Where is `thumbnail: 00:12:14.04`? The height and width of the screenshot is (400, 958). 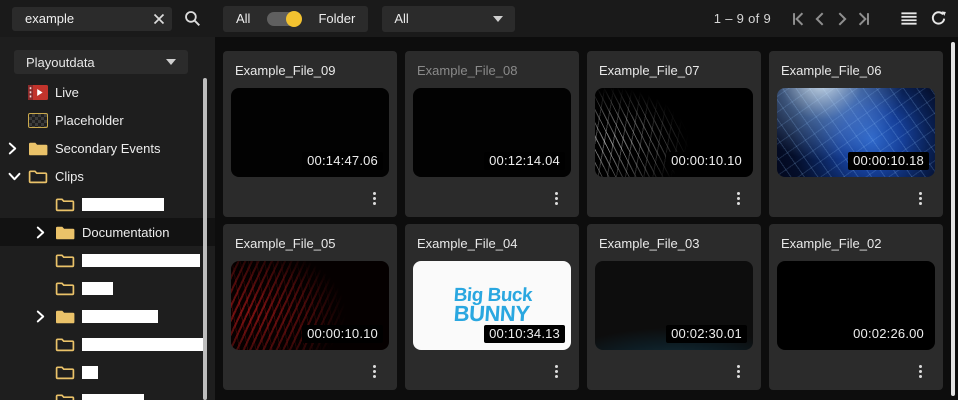
thumbnail: 00:12:14.04 is located at coordinates (492, 132).